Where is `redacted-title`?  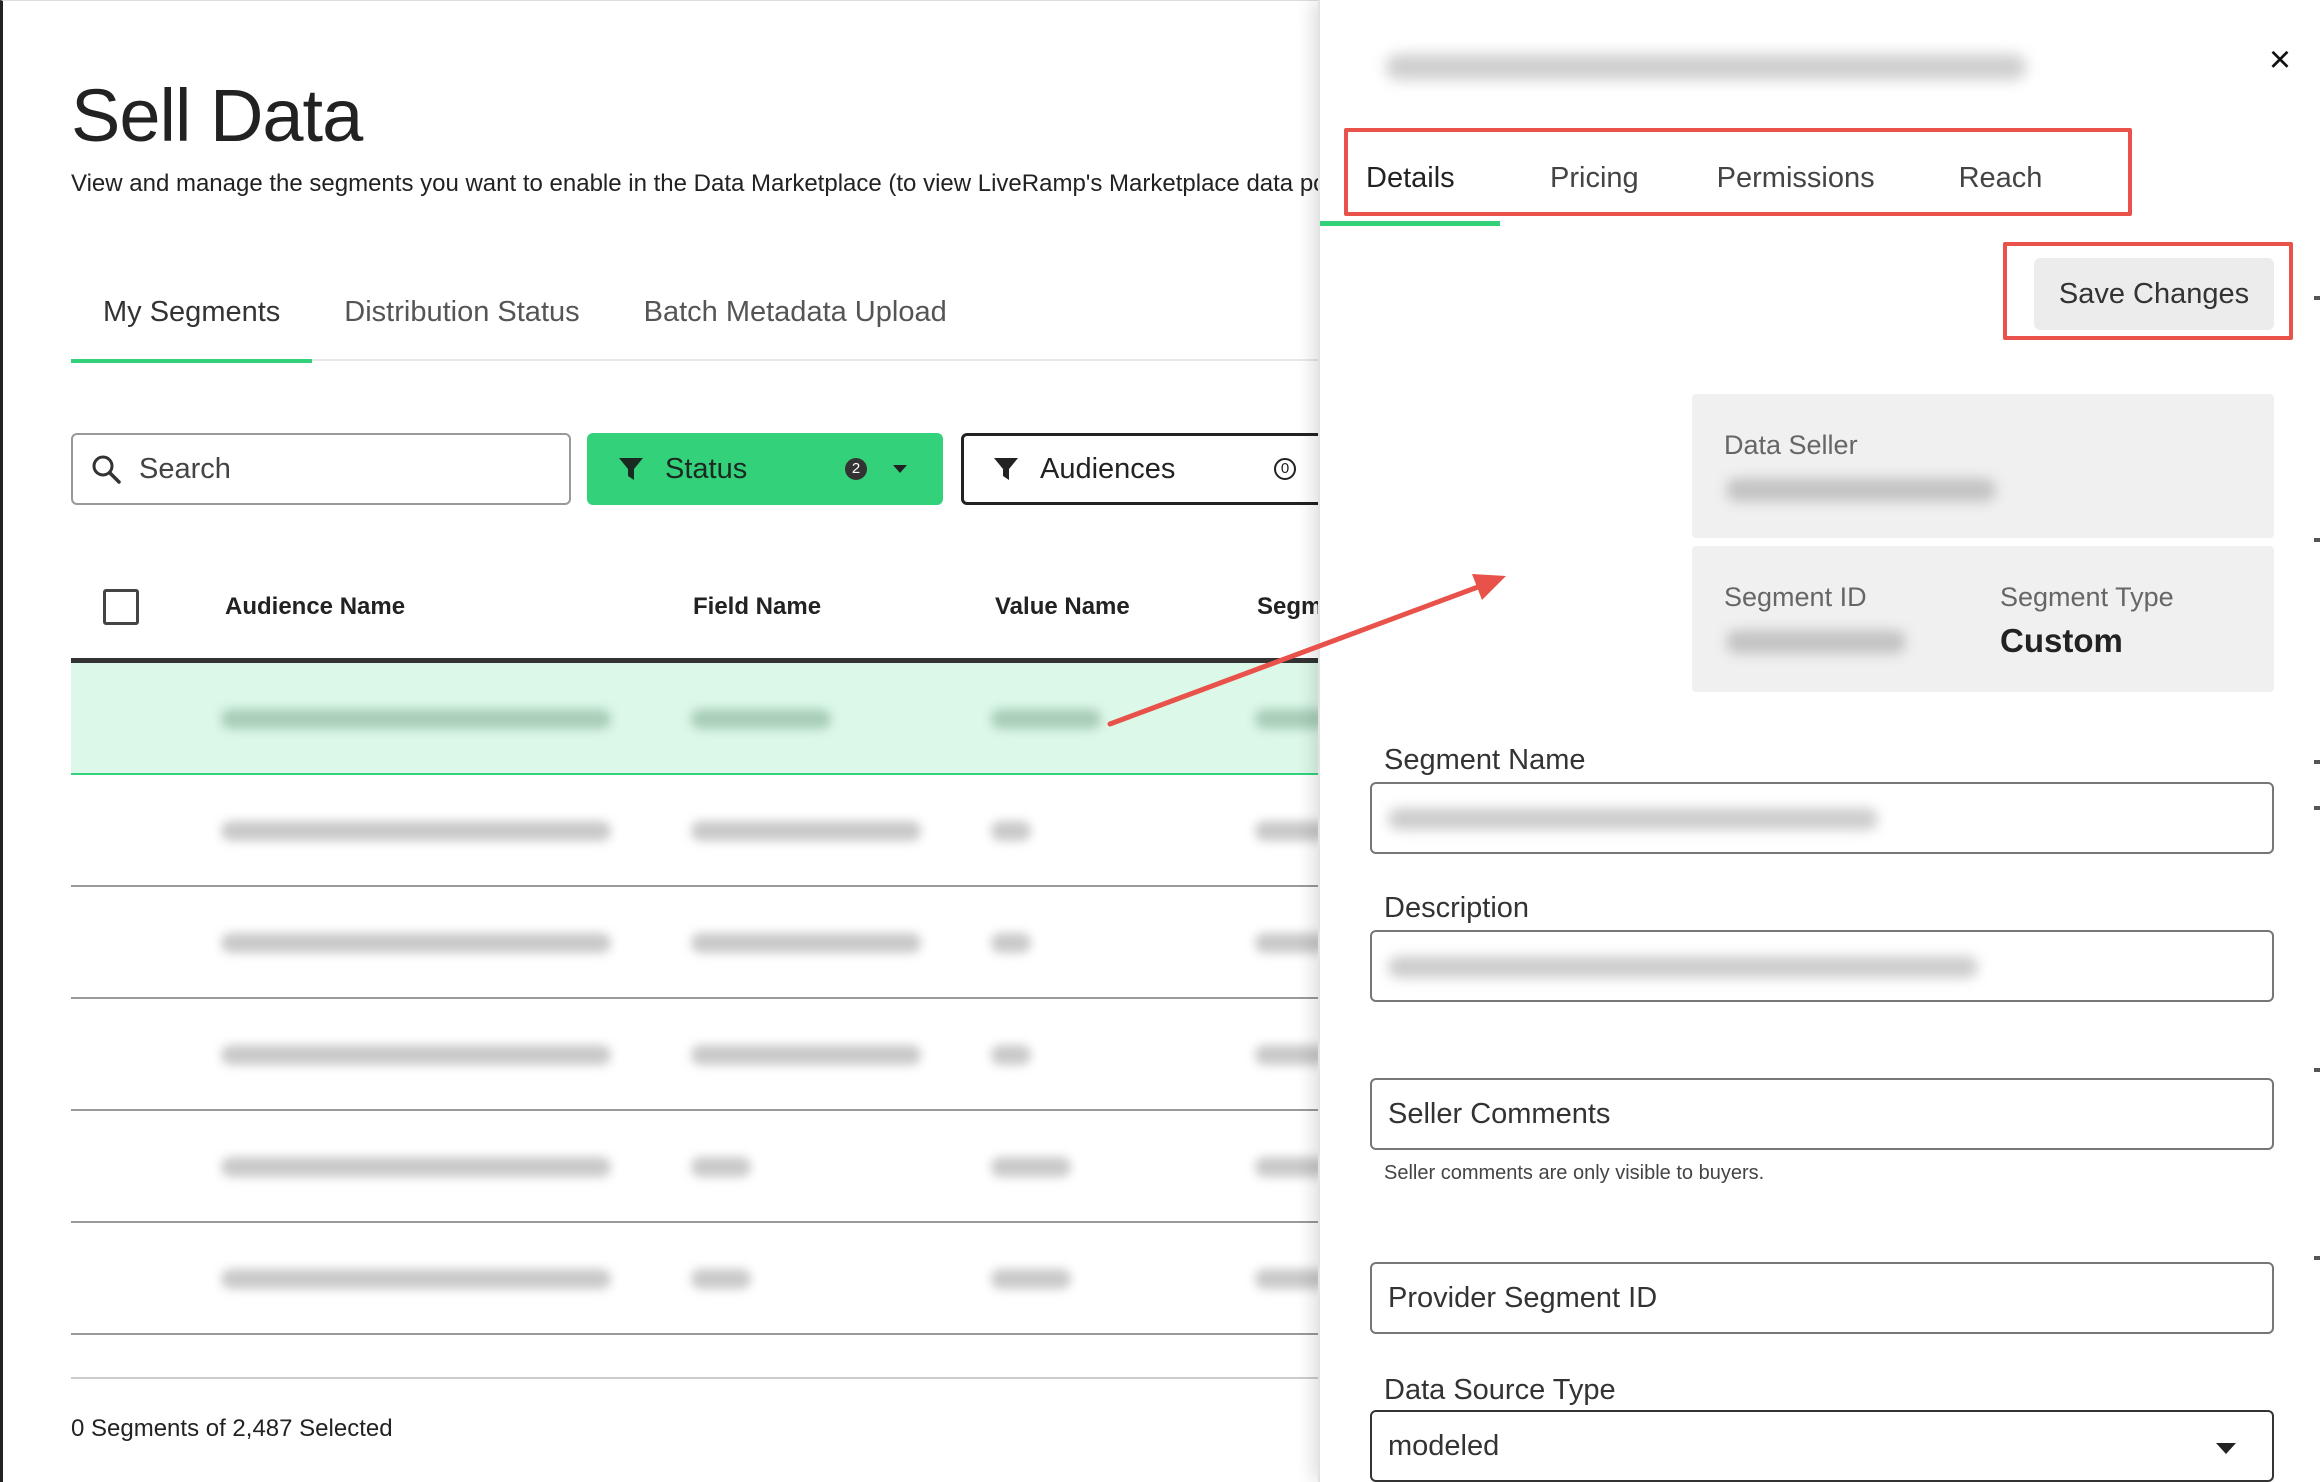
redacted-title is located at coordinates (1706, 67).